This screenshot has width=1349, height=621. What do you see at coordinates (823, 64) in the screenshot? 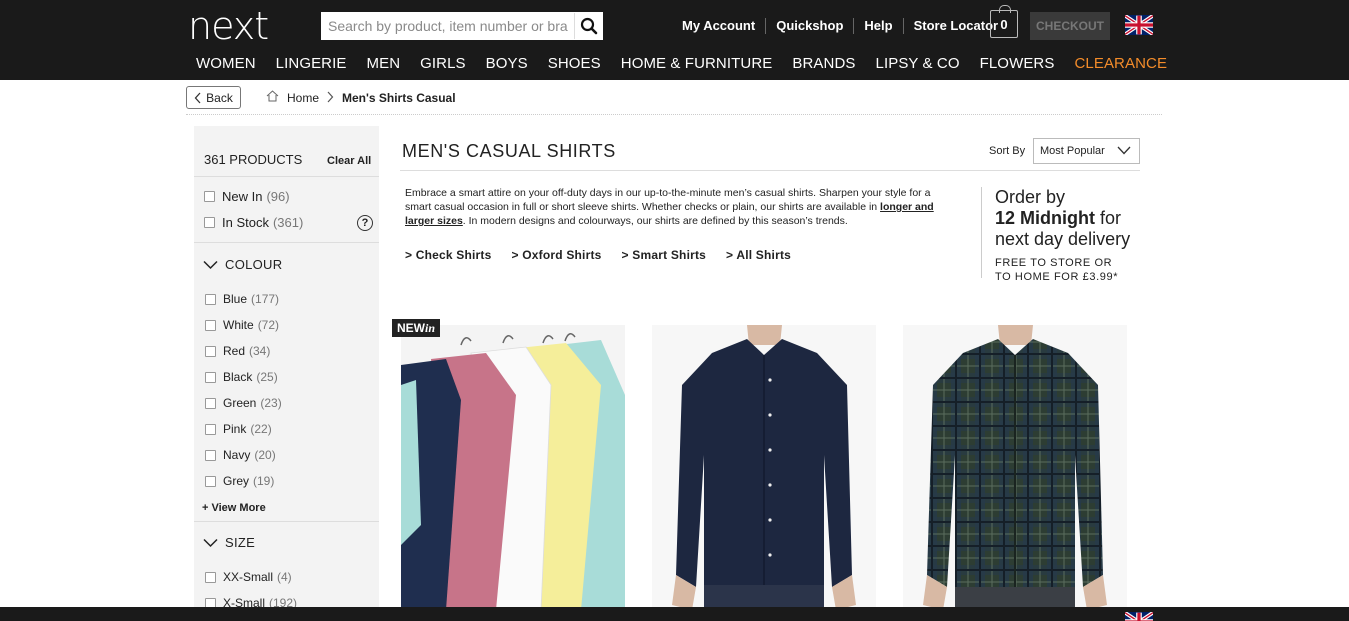
I see `nav-brands: BRANDS` at bounding box center [823, 64].